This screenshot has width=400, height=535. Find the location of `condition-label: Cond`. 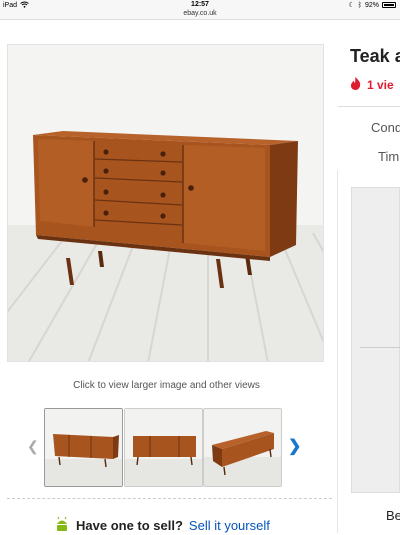

condition-label: Cond is located at coordinates (385, 127).